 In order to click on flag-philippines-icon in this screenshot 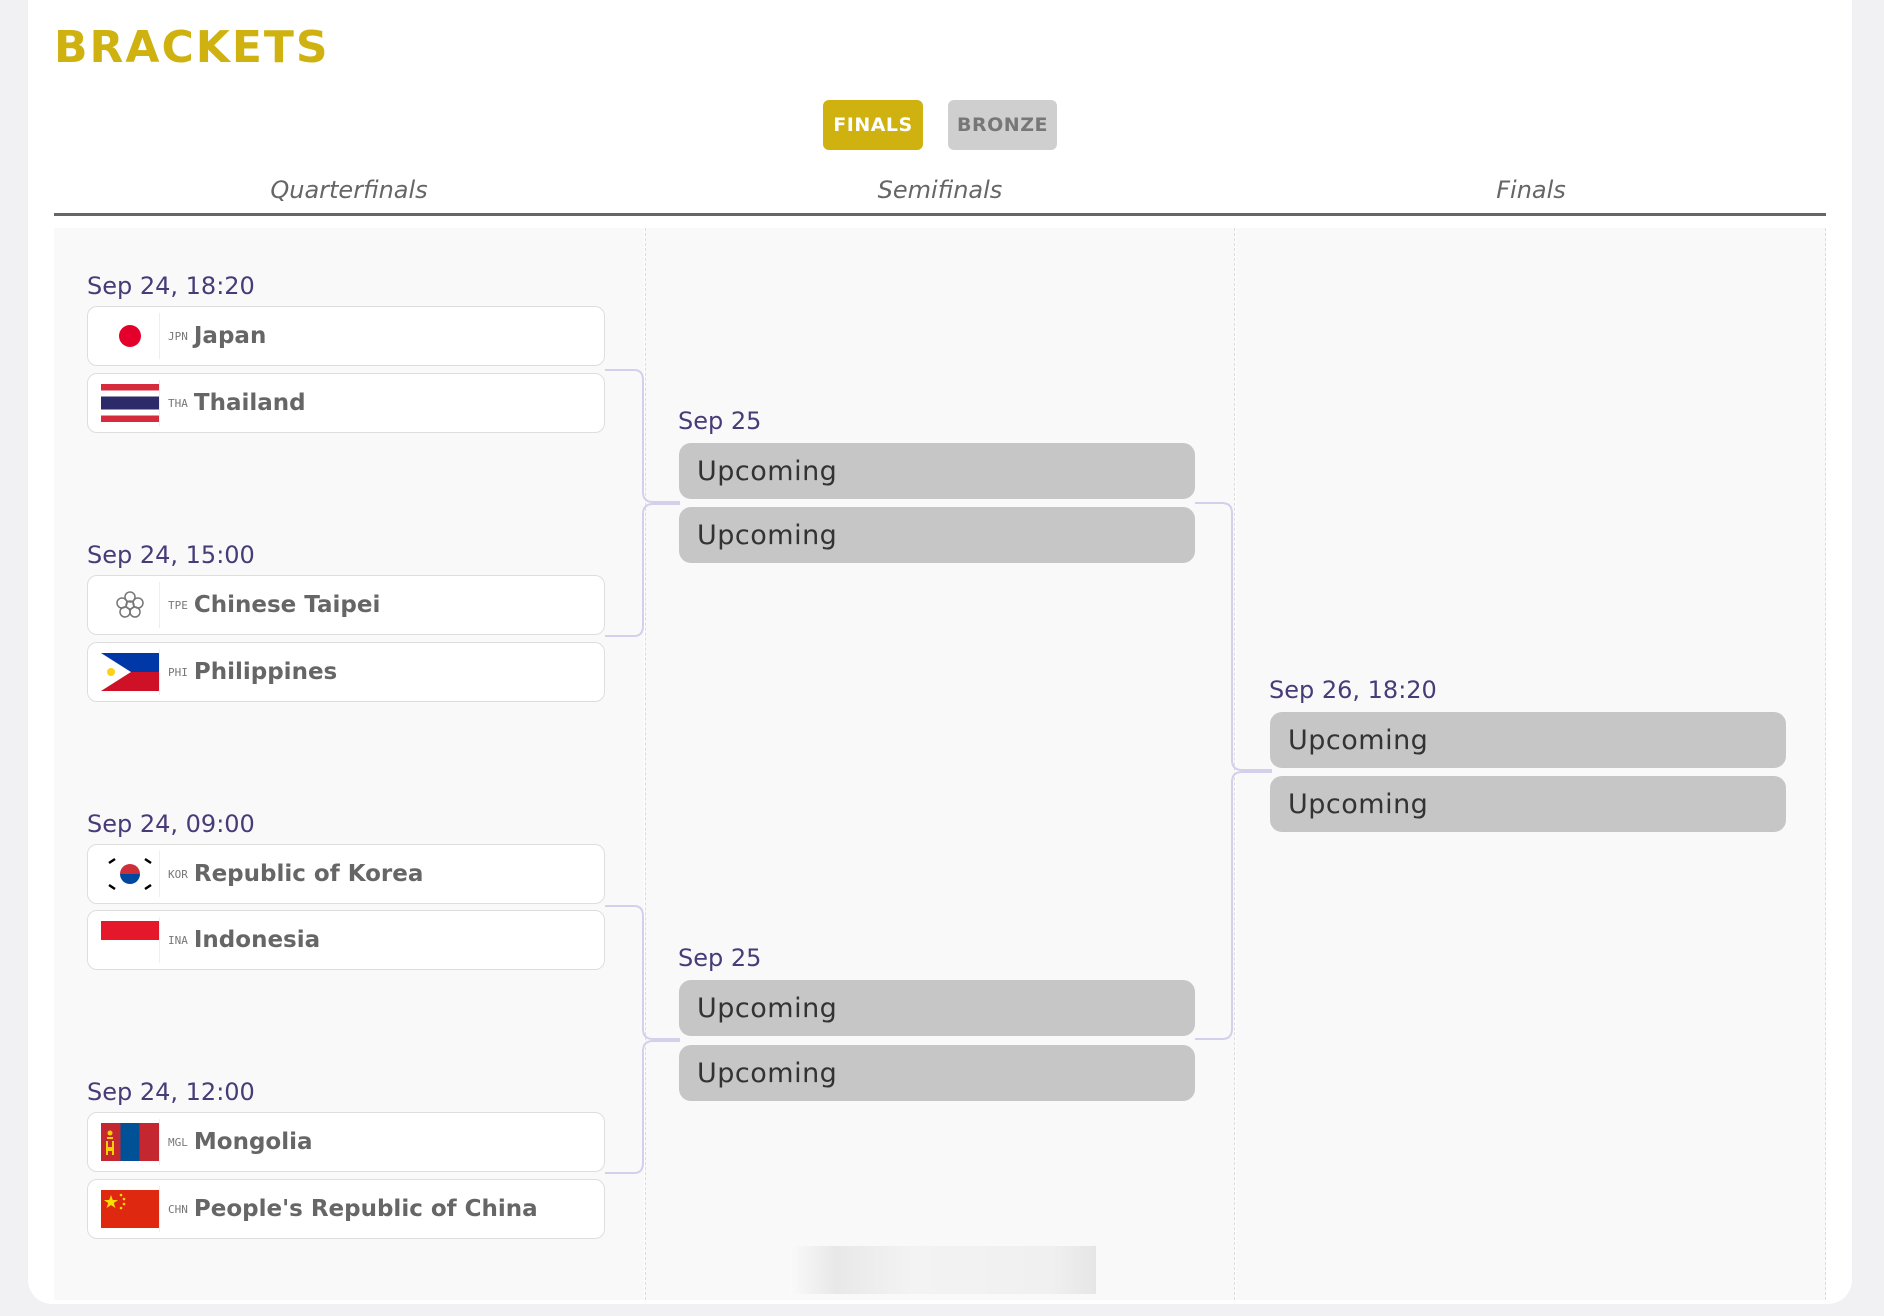, I will do `click(129, 672)`.